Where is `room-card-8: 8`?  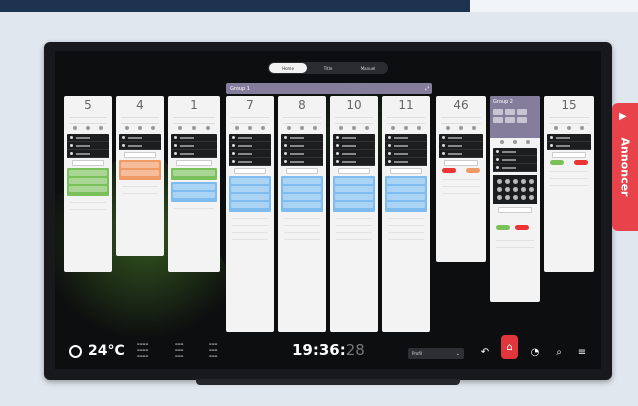 room-card-8: 8 is located at coordinates (302, 214).